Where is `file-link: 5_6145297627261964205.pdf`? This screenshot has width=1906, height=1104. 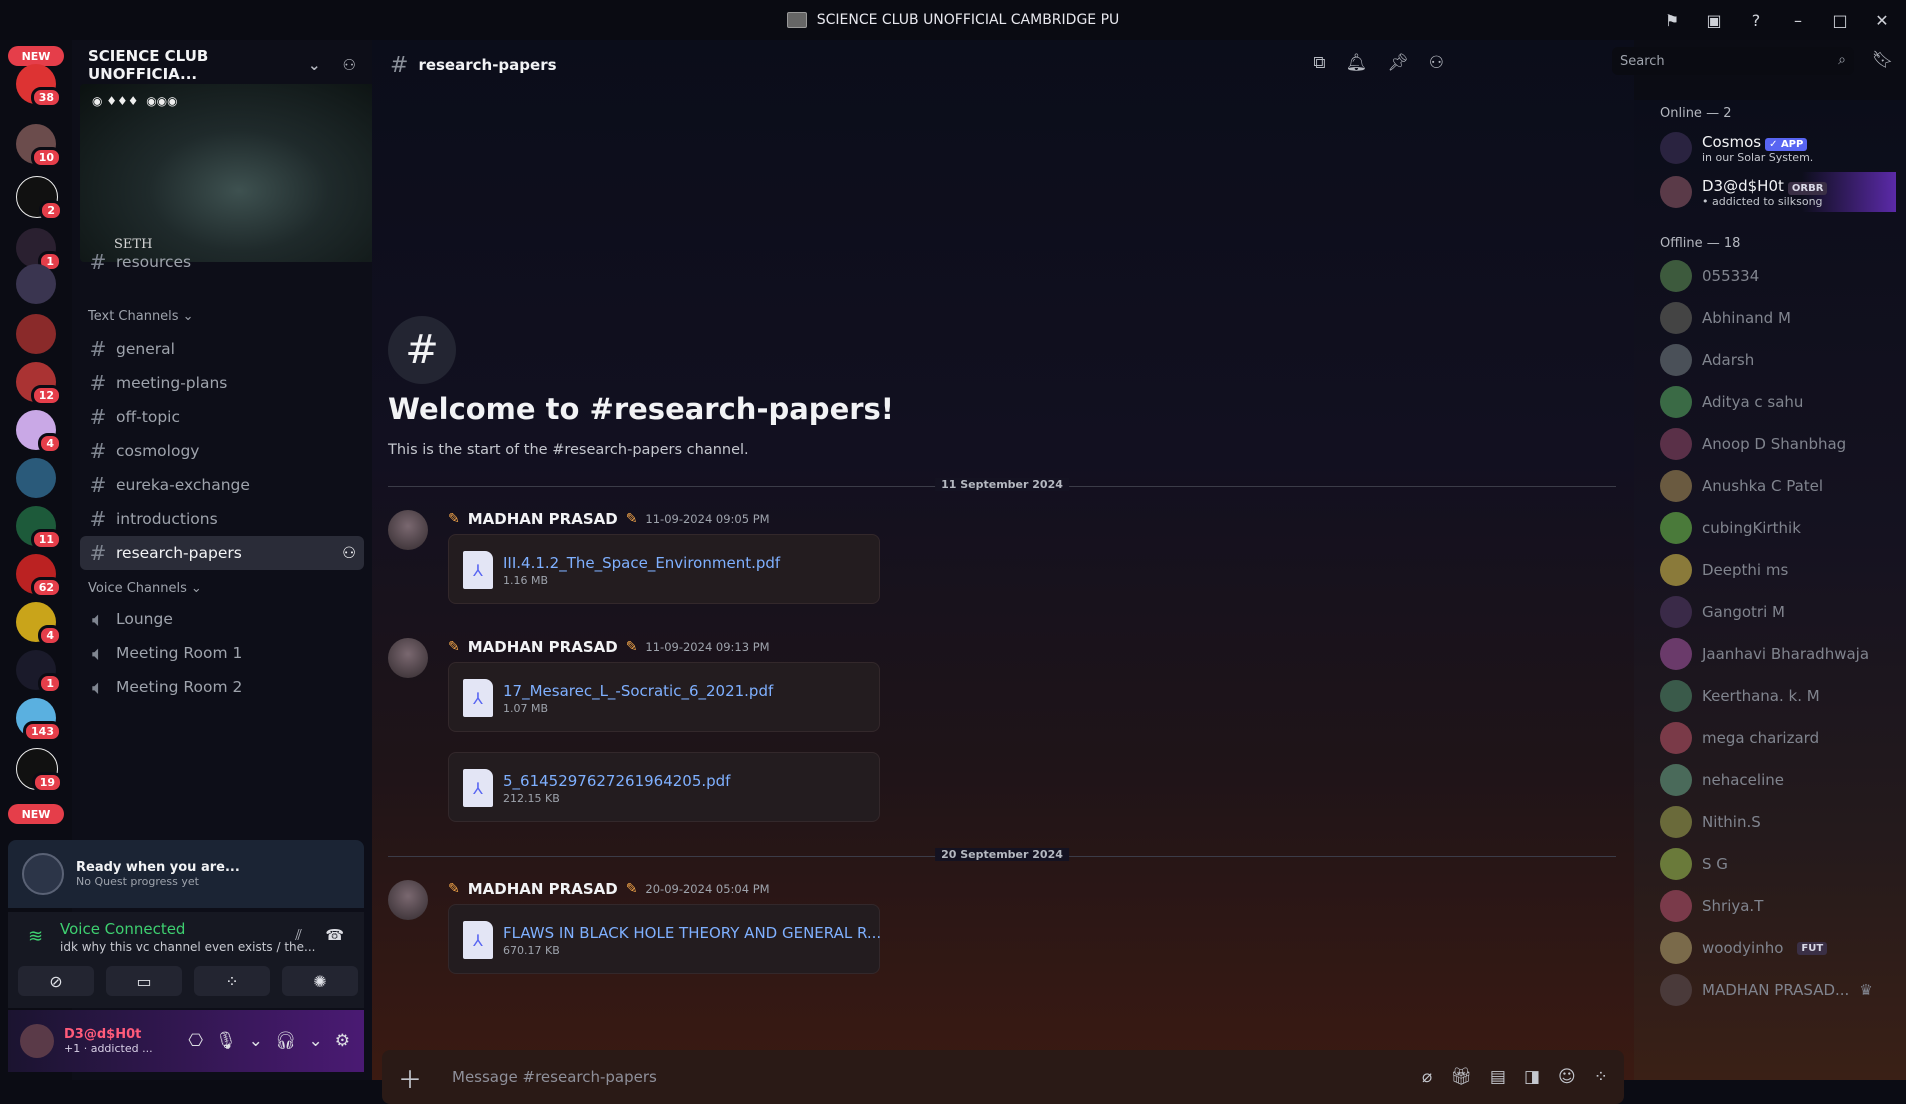 file-link: 5_6145297627261964205.pdf is located at coordinates (616, 781).